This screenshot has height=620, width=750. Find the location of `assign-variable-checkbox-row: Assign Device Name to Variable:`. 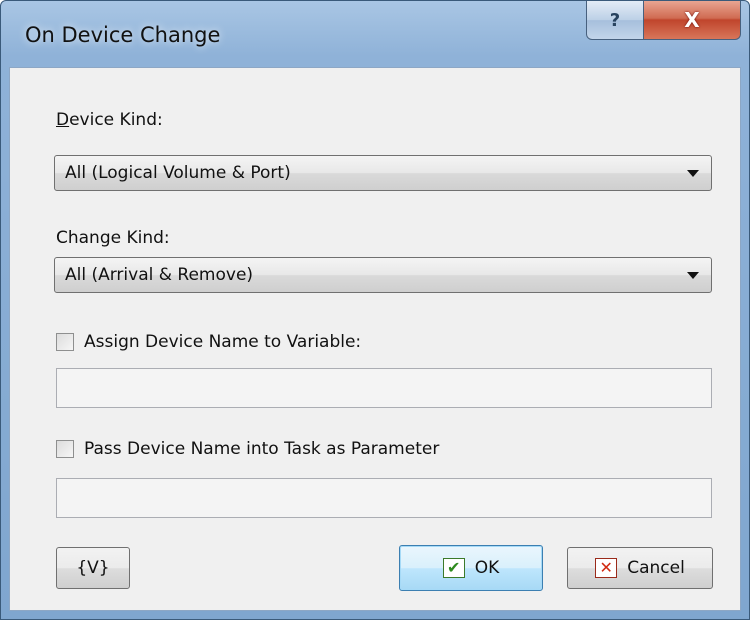

assign-variable-checkbox-row: Assign Device Name to Variable: is located at coordinates (208, 342).